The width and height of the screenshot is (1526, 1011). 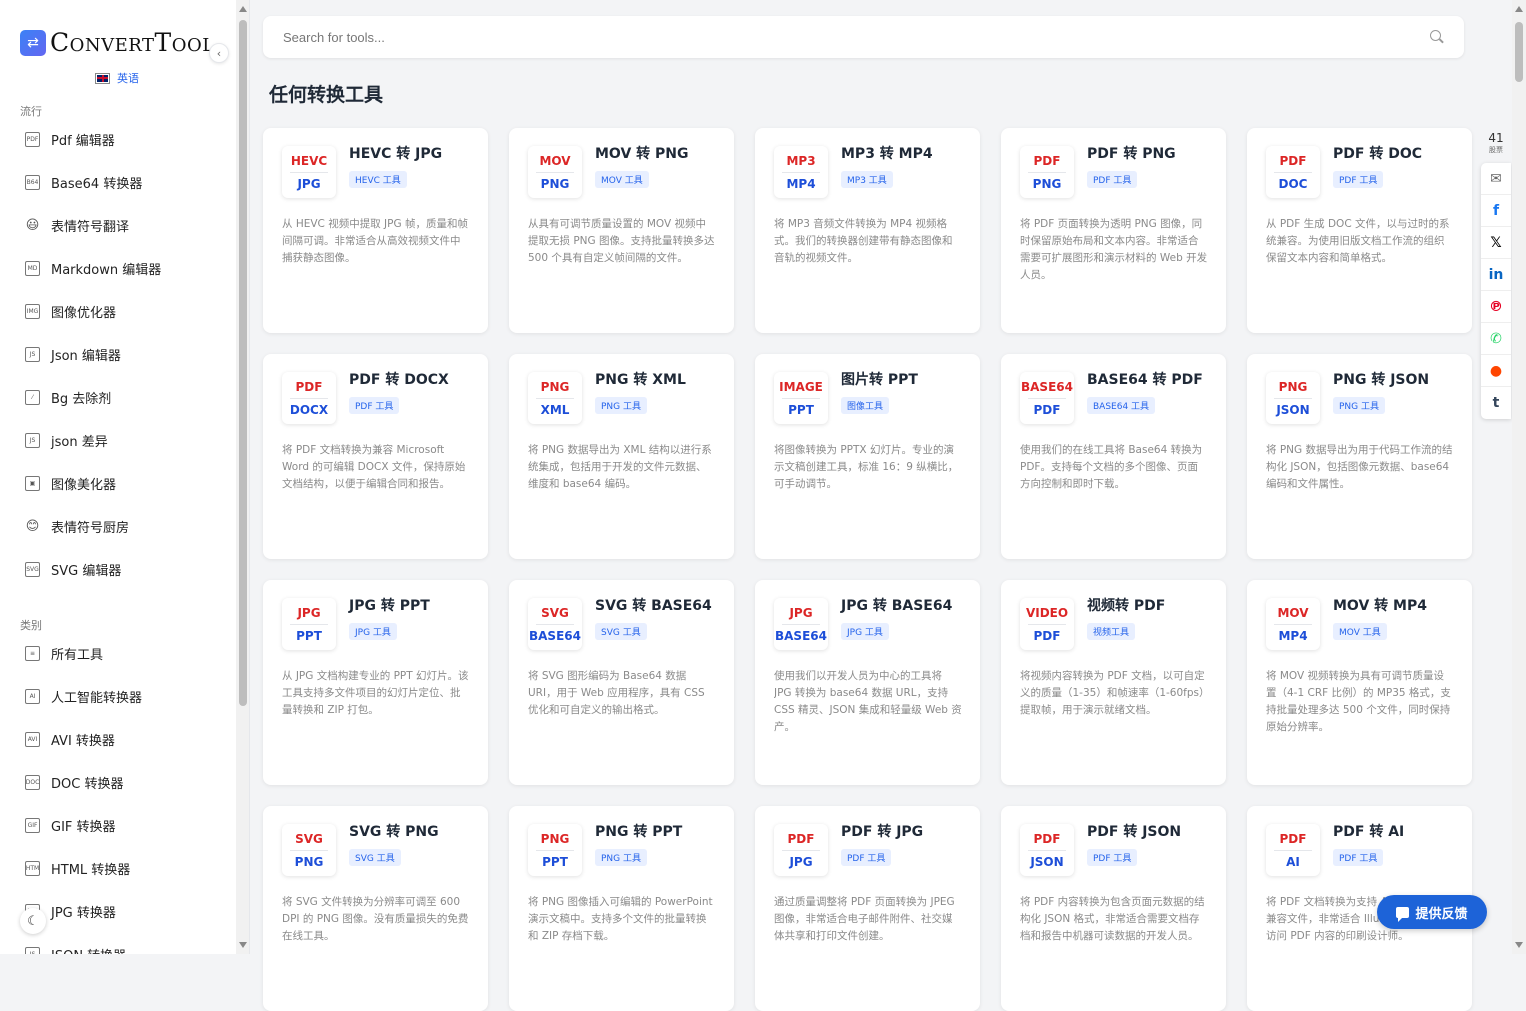 I want to click on sidebar-scrollbar, so click(x=243, y=477).